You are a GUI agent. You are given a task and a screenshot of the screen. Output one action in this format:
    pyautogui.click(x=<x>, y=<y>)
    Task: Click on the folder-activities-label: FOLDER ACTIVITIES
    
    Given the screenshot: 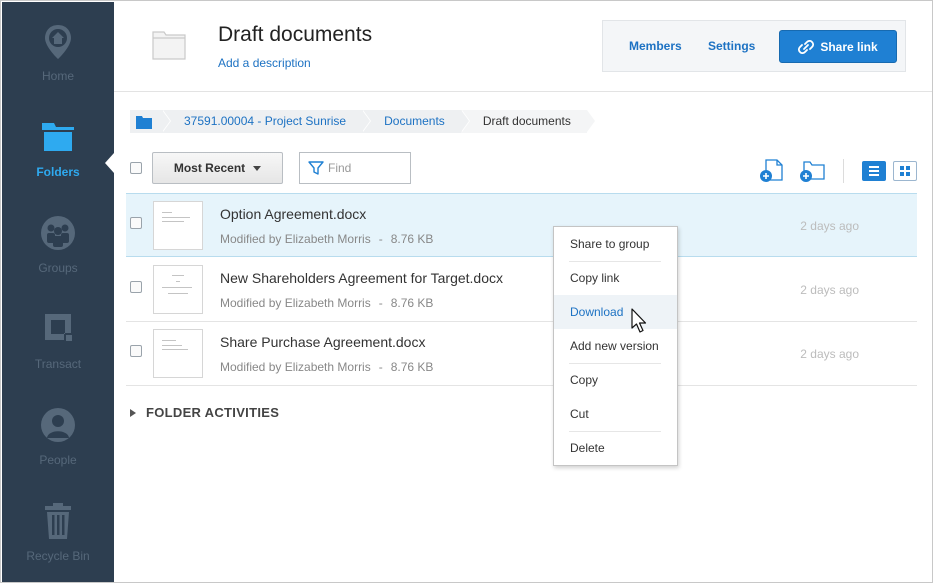 What is the action you would take?
    pyautogui.click(x=213, y=412)
    